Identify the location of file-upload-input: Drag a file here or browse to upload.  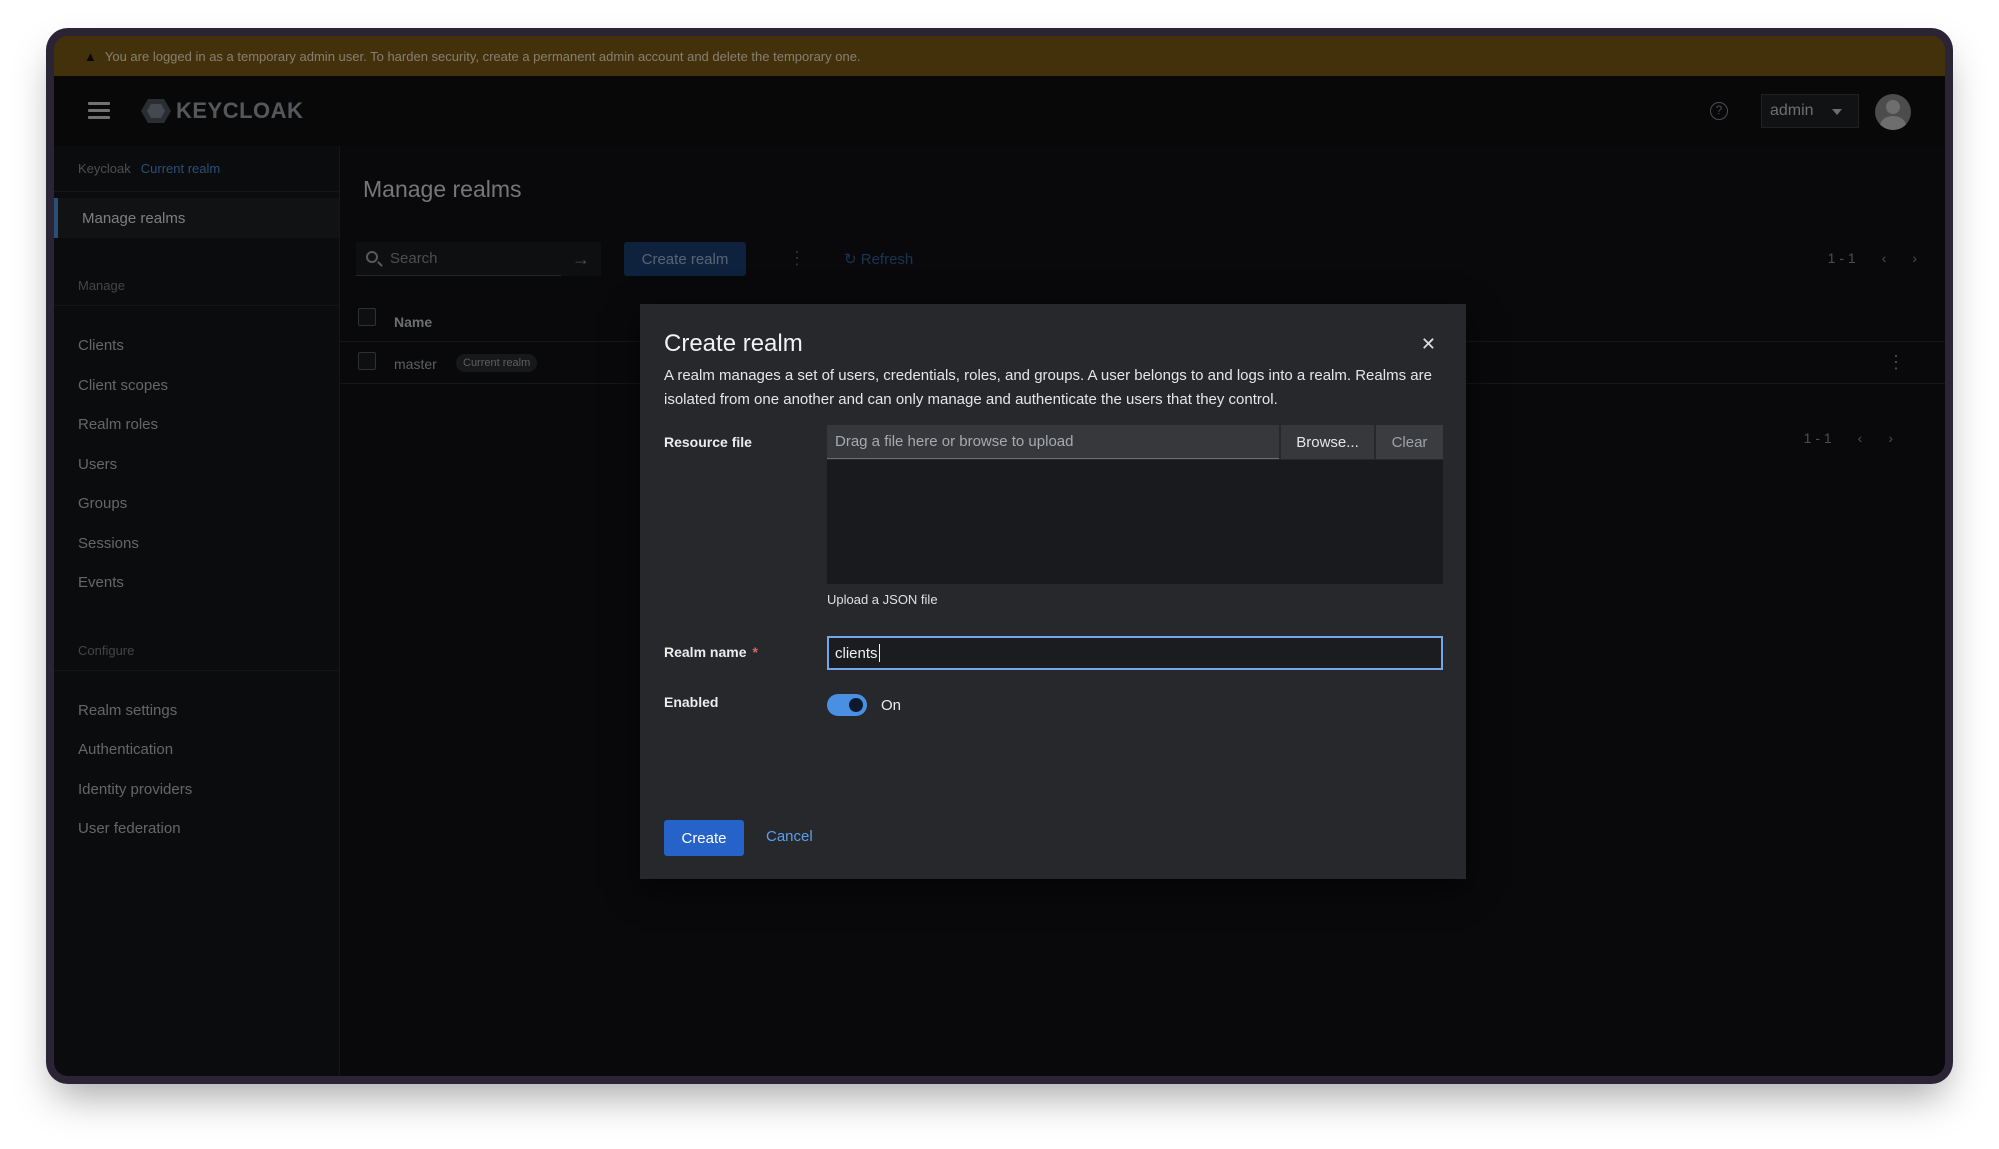
(1053, 442).